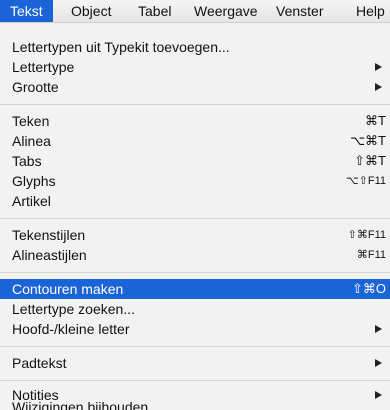 The image size is (390, 410). Describe the element at coordinates (195, 141) in the screenshot. I see `menu-item-alinea: Alinea ⌥⌘T` at that location.